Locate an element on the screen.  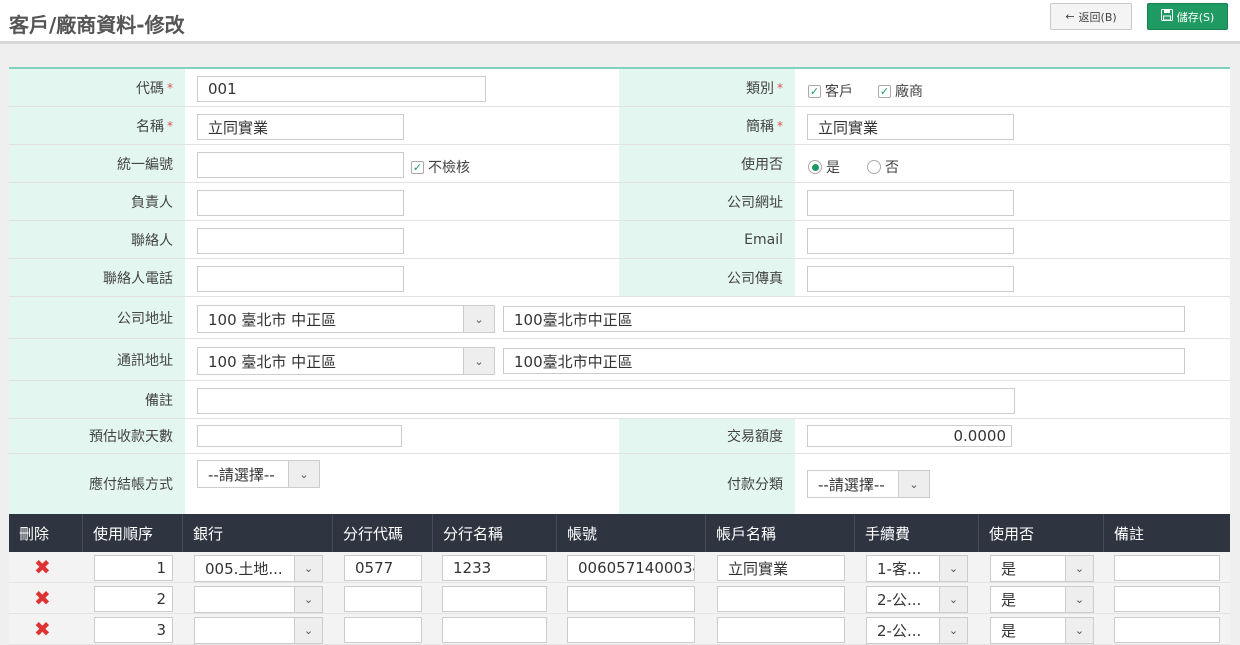
col-header-account: 帳號 is located at coordinates (631, 533).